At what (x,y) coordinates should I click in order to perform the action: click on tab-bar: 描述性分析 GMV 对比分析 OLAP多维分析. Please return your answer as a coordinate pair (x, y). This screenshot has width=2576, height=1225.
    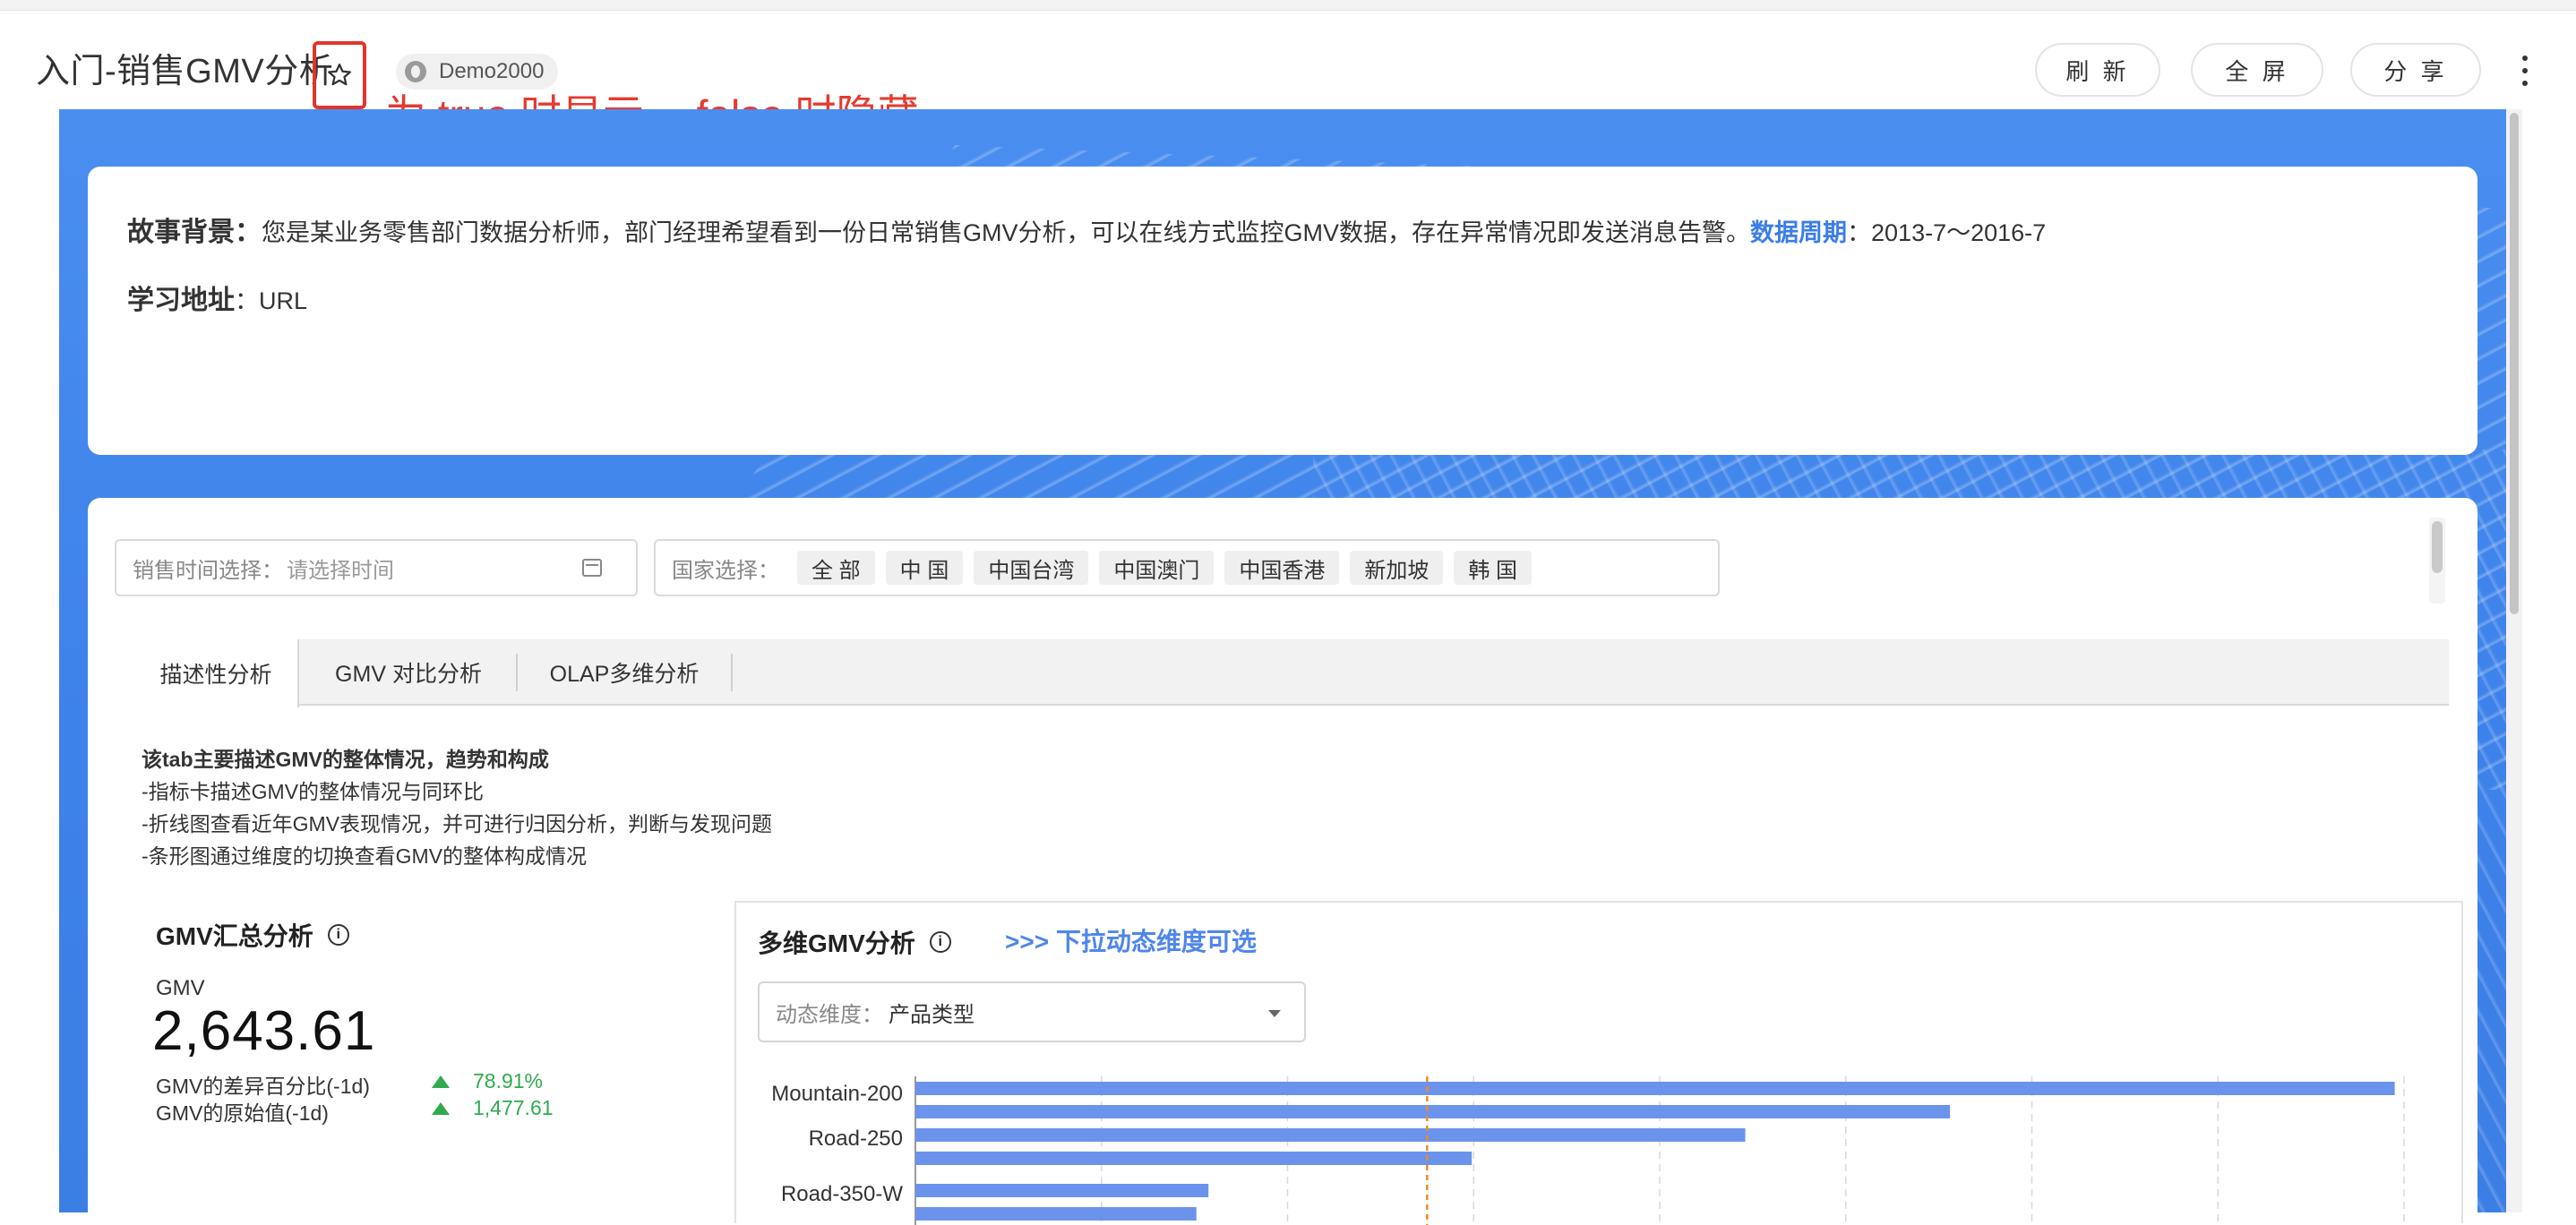
    Looking at the image, I should click on (1291, 673).